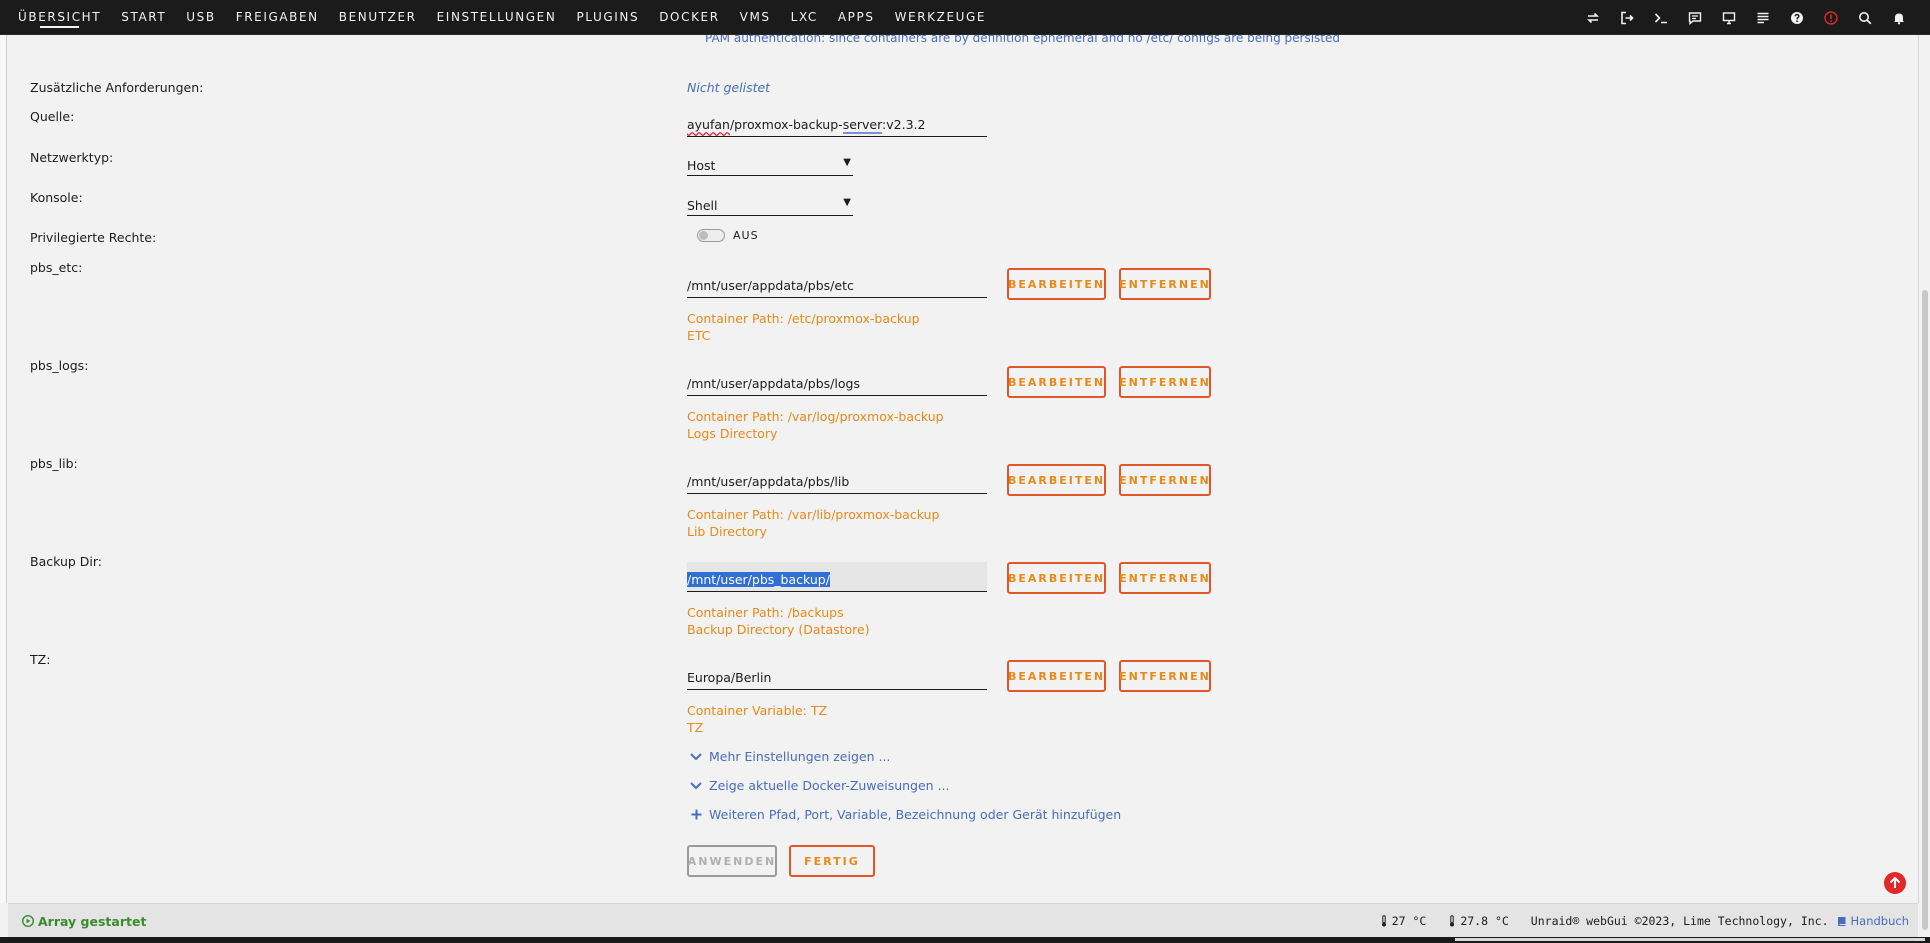  Describe the element at coordinates (755, 17) in the screenshot. I see `nav-item-vms: VMS` at that location.